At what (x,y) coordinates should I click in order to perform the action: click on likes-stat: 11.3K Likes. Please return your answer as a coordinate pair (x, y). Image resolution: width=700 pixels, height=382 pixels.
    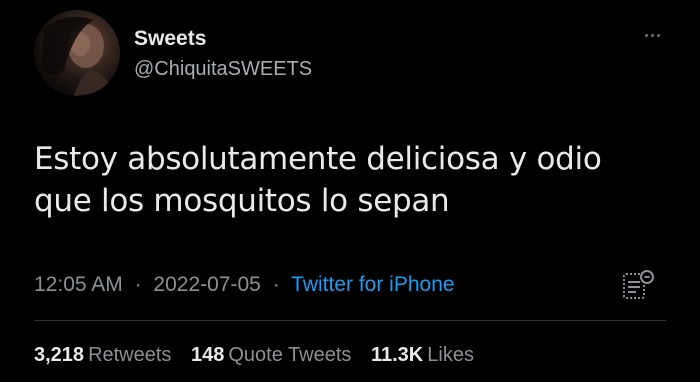
    Looking at the image, I should click on (422, 355).